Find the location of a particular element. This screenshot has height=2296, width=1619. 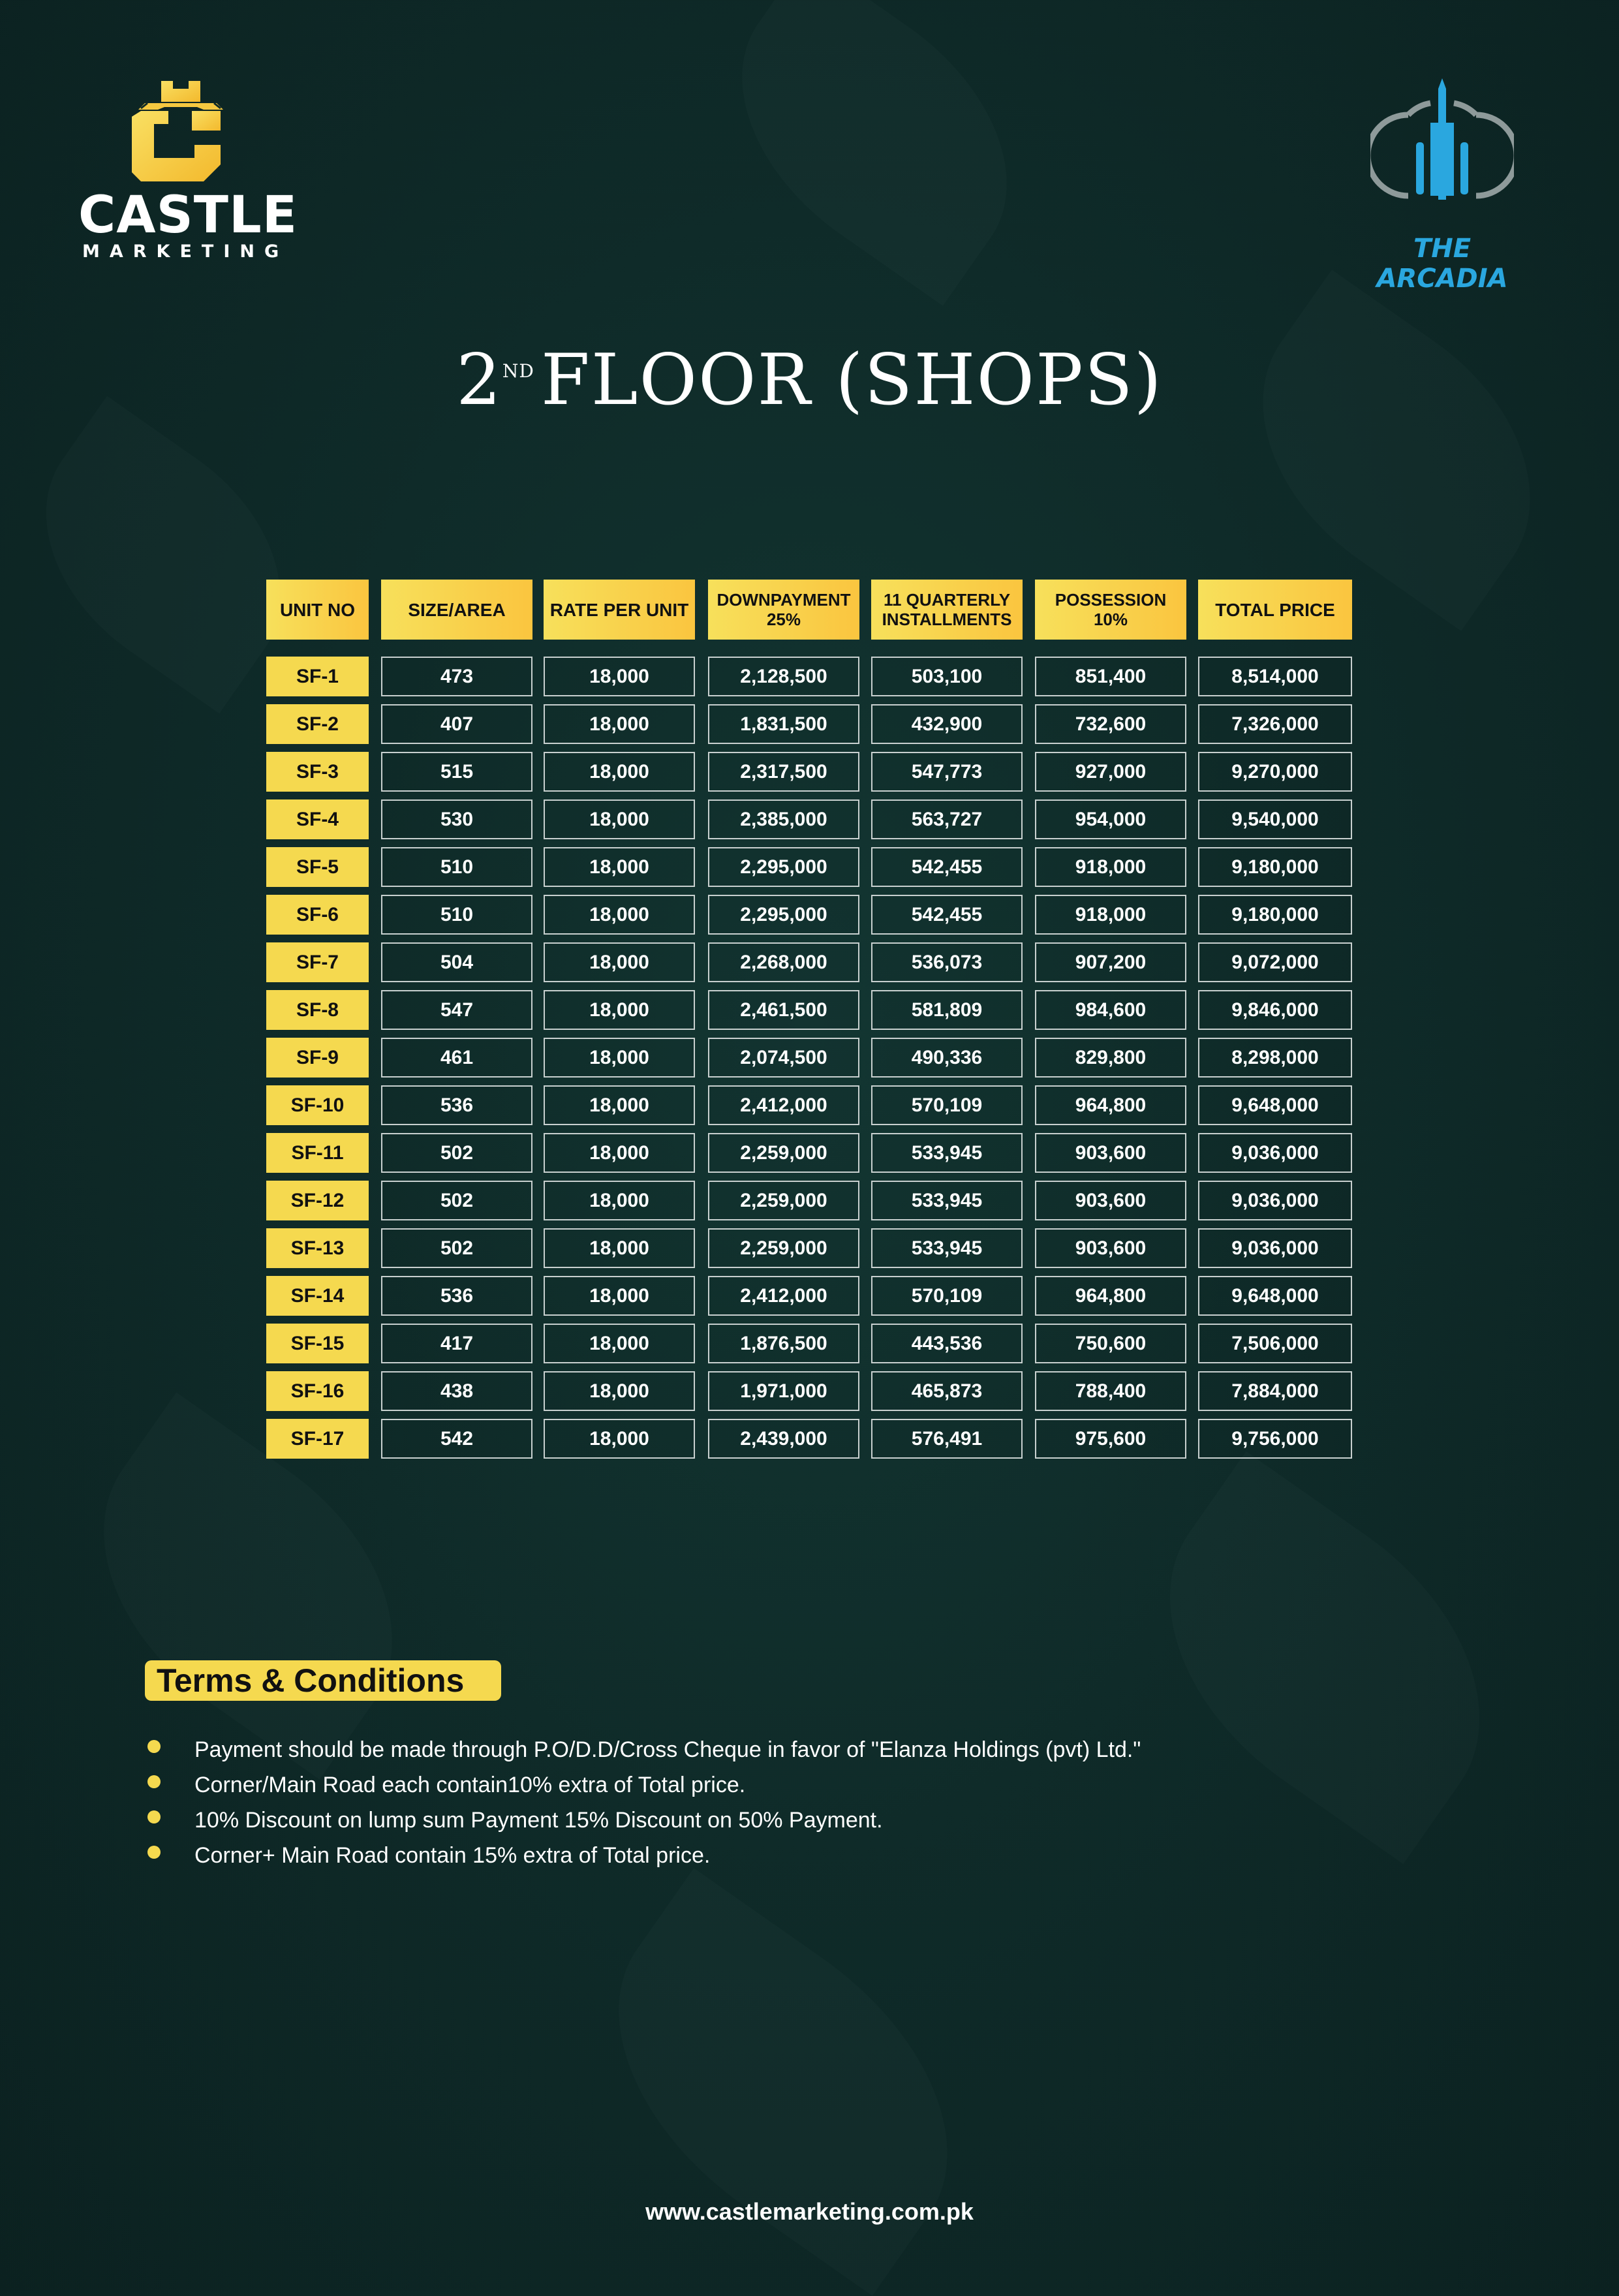

cell-quarterly-installments: 581,809 is located at coordinates (947, 1010).